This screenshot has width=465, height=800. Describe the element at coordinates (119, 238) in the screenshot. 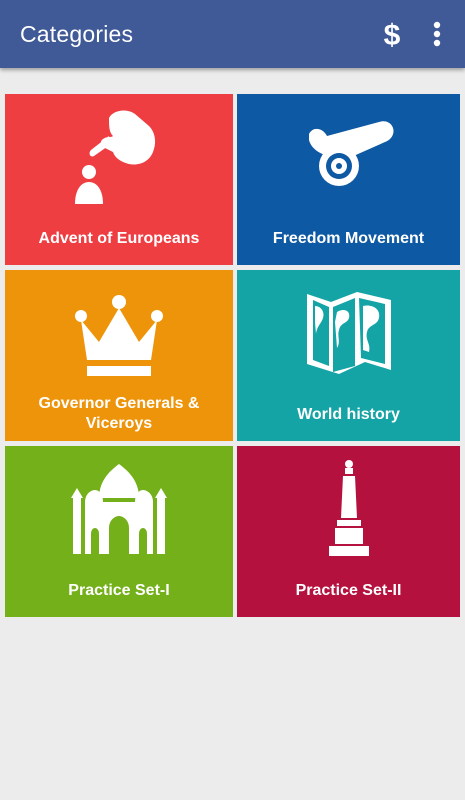

I see `category-label: Advent of Europeans` at that location.